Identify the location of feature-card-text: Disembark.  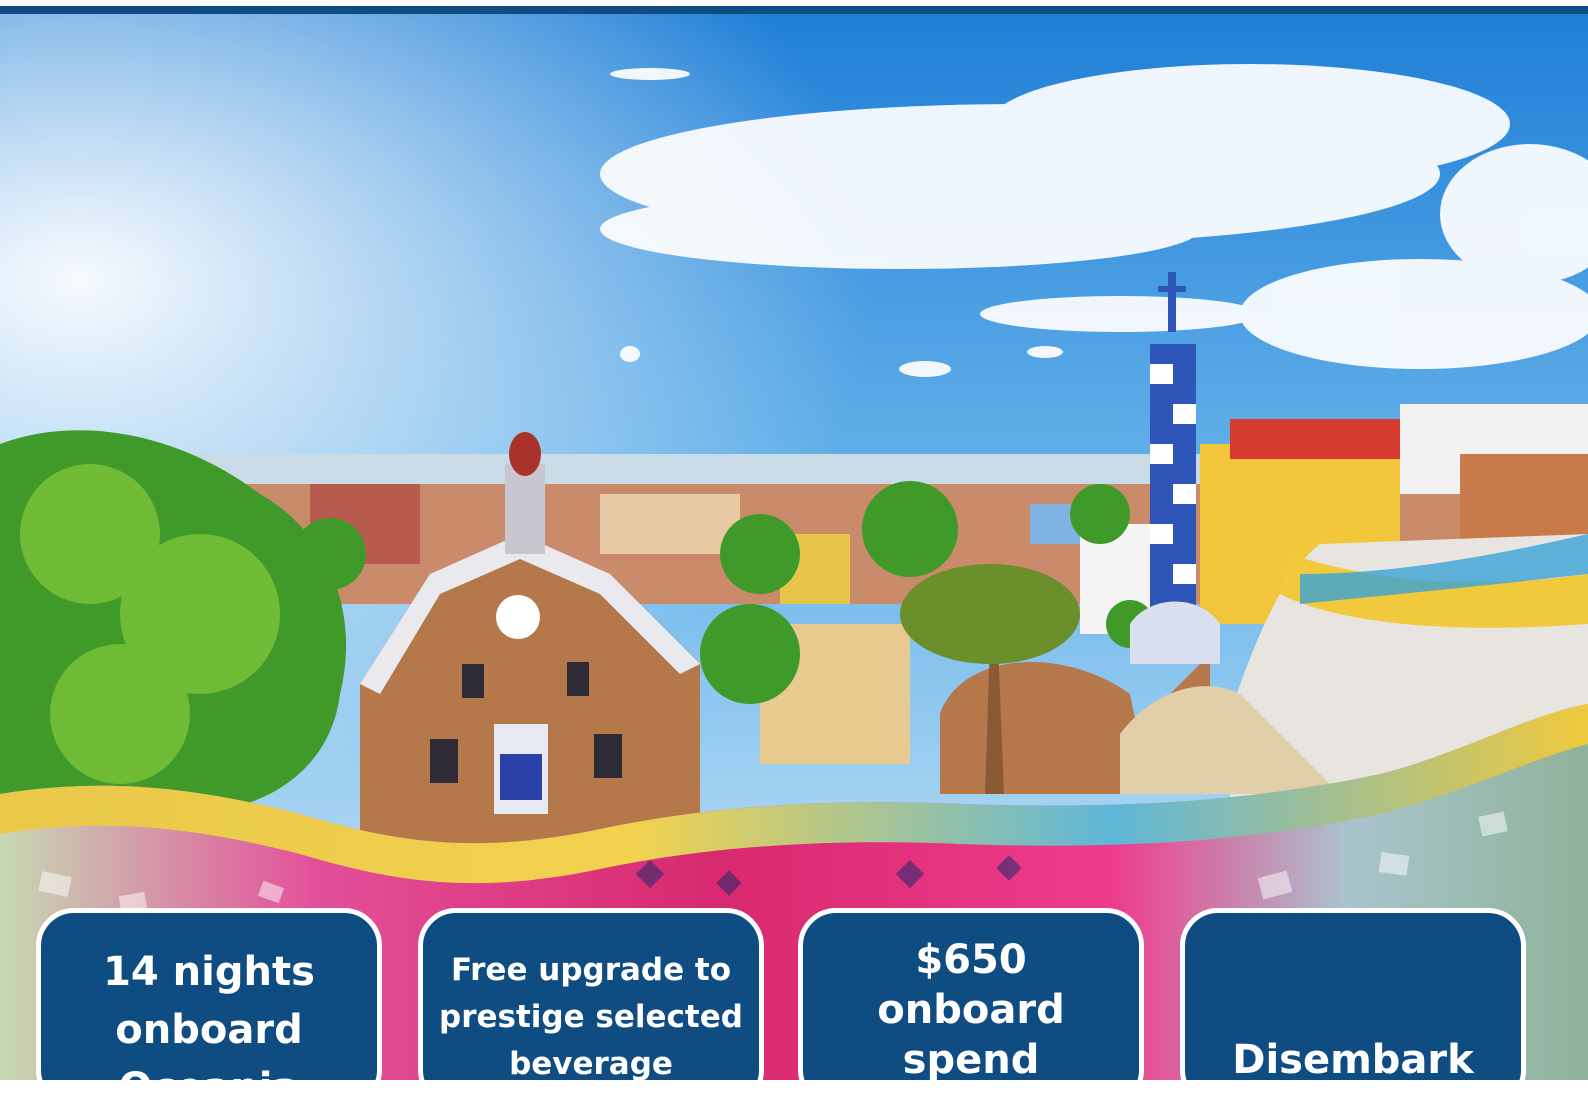
(1353, 1060).